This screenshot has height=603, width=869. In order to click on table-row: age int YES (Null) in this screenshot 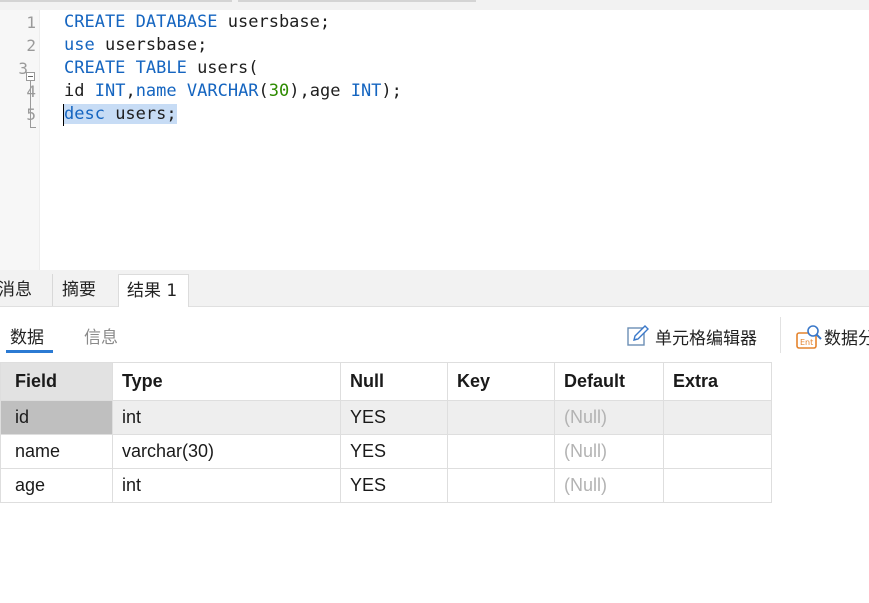, I will do `click(386, 485)`.